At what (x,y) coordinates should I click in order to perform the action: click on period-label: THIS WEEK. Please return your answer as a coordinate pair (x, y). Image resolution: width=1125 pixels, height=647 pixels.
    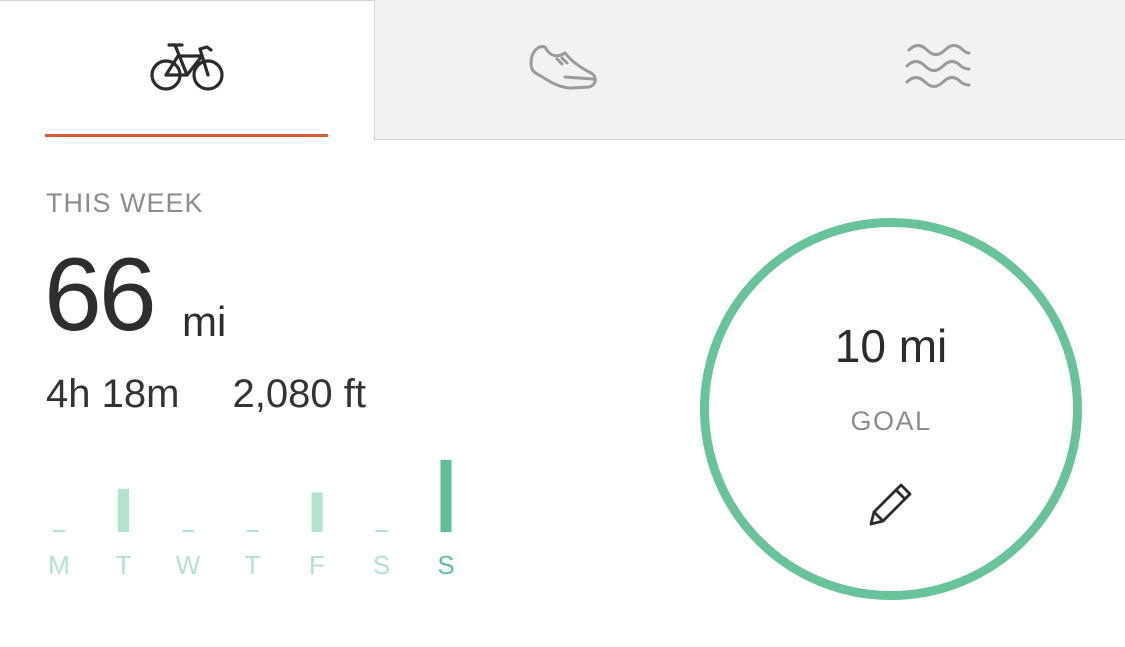
    Looking at the image, I should click on (125, 203).